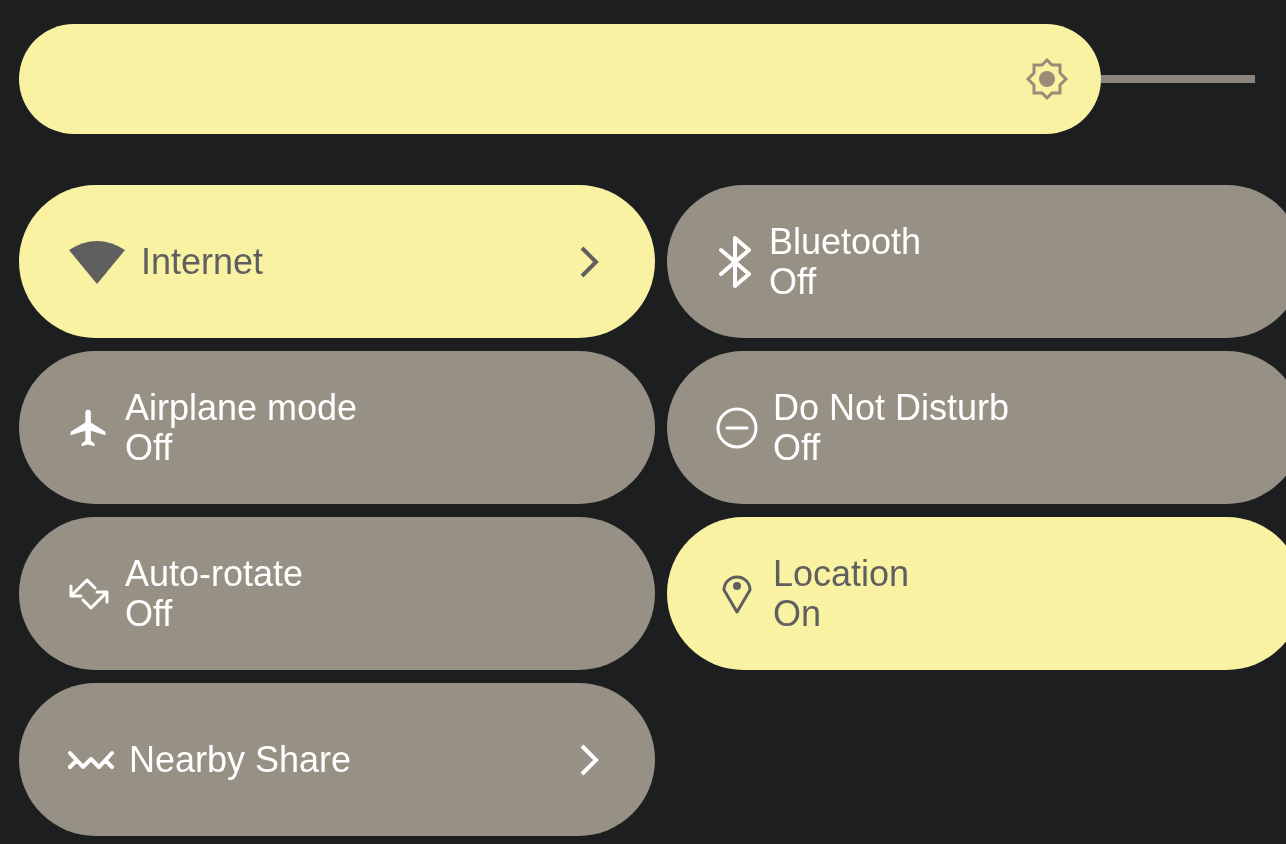 The image size is (1286, 844). What do you see at coordinates (976, 427) in the screenshot?
I see `quick-settings-tile: Do Not Disturb Off` at bounding box center [976, 427].